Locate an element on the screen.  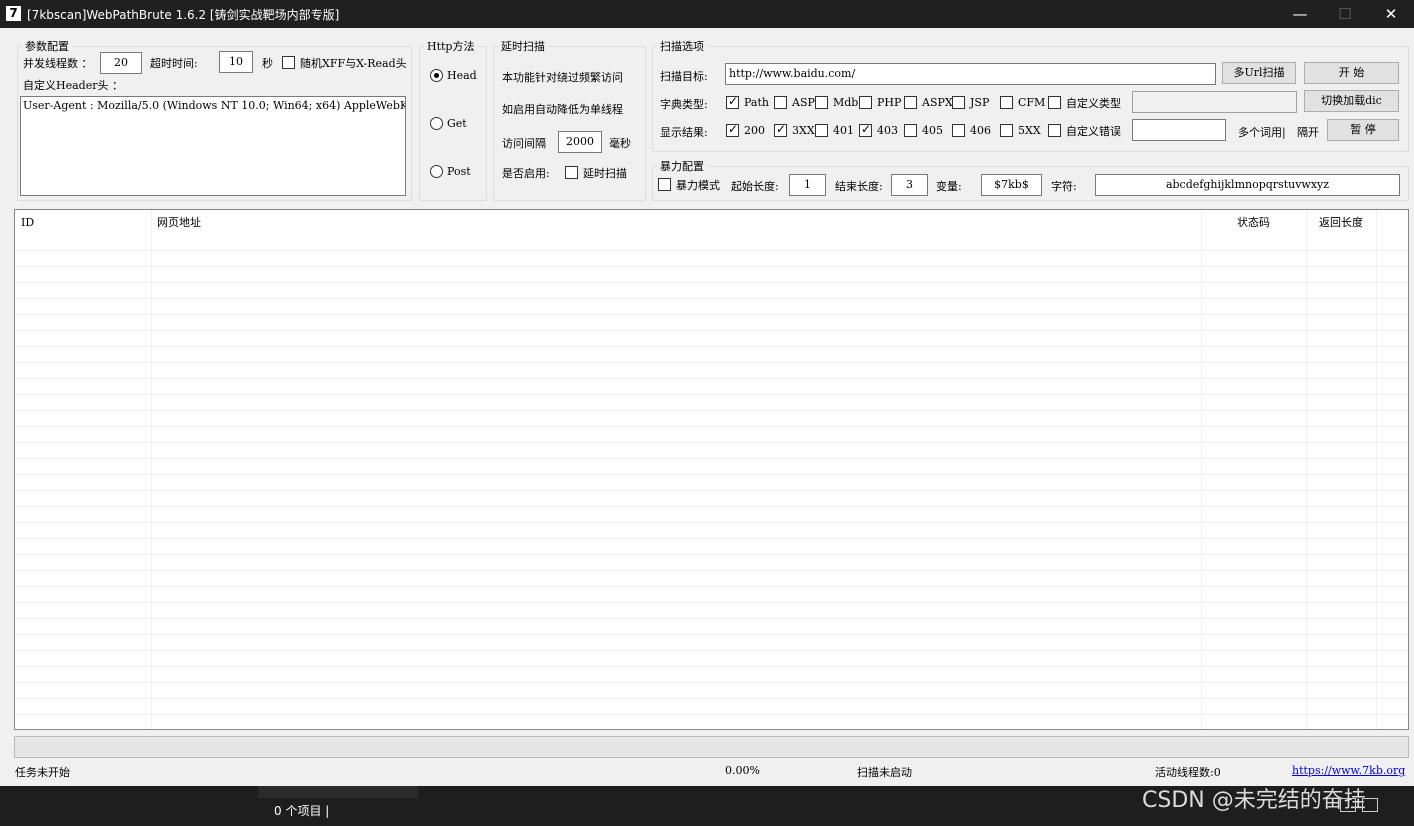
end-len-input: 3 is located at coordinates (909, 185).